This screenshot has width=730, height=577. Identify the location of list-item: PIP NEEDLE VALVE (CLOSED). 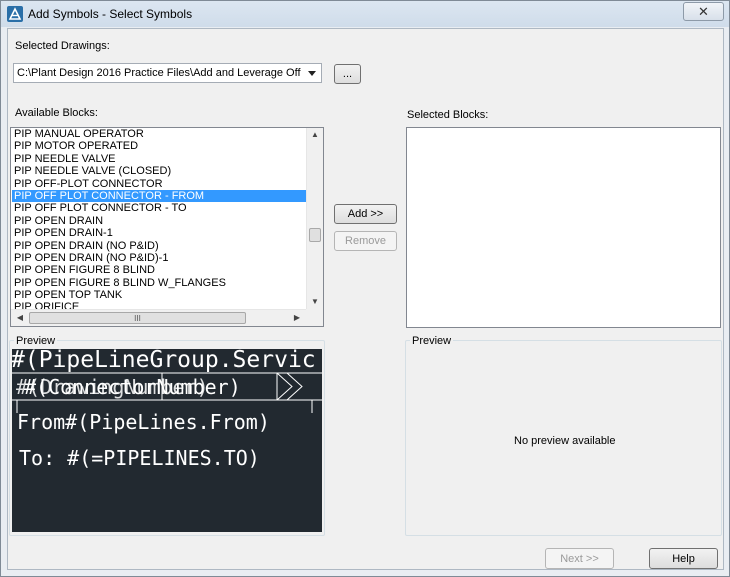
(159, 171).